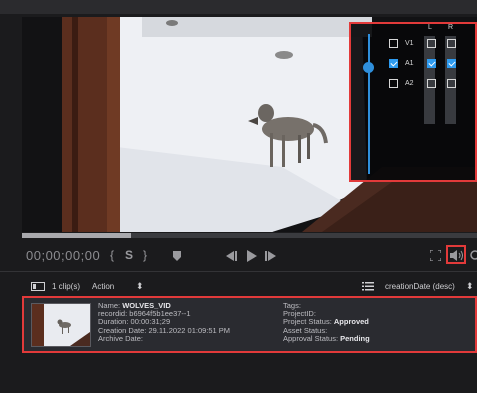 The image size is (477, 393). I want to click on progress-fill, so click(77, 235).